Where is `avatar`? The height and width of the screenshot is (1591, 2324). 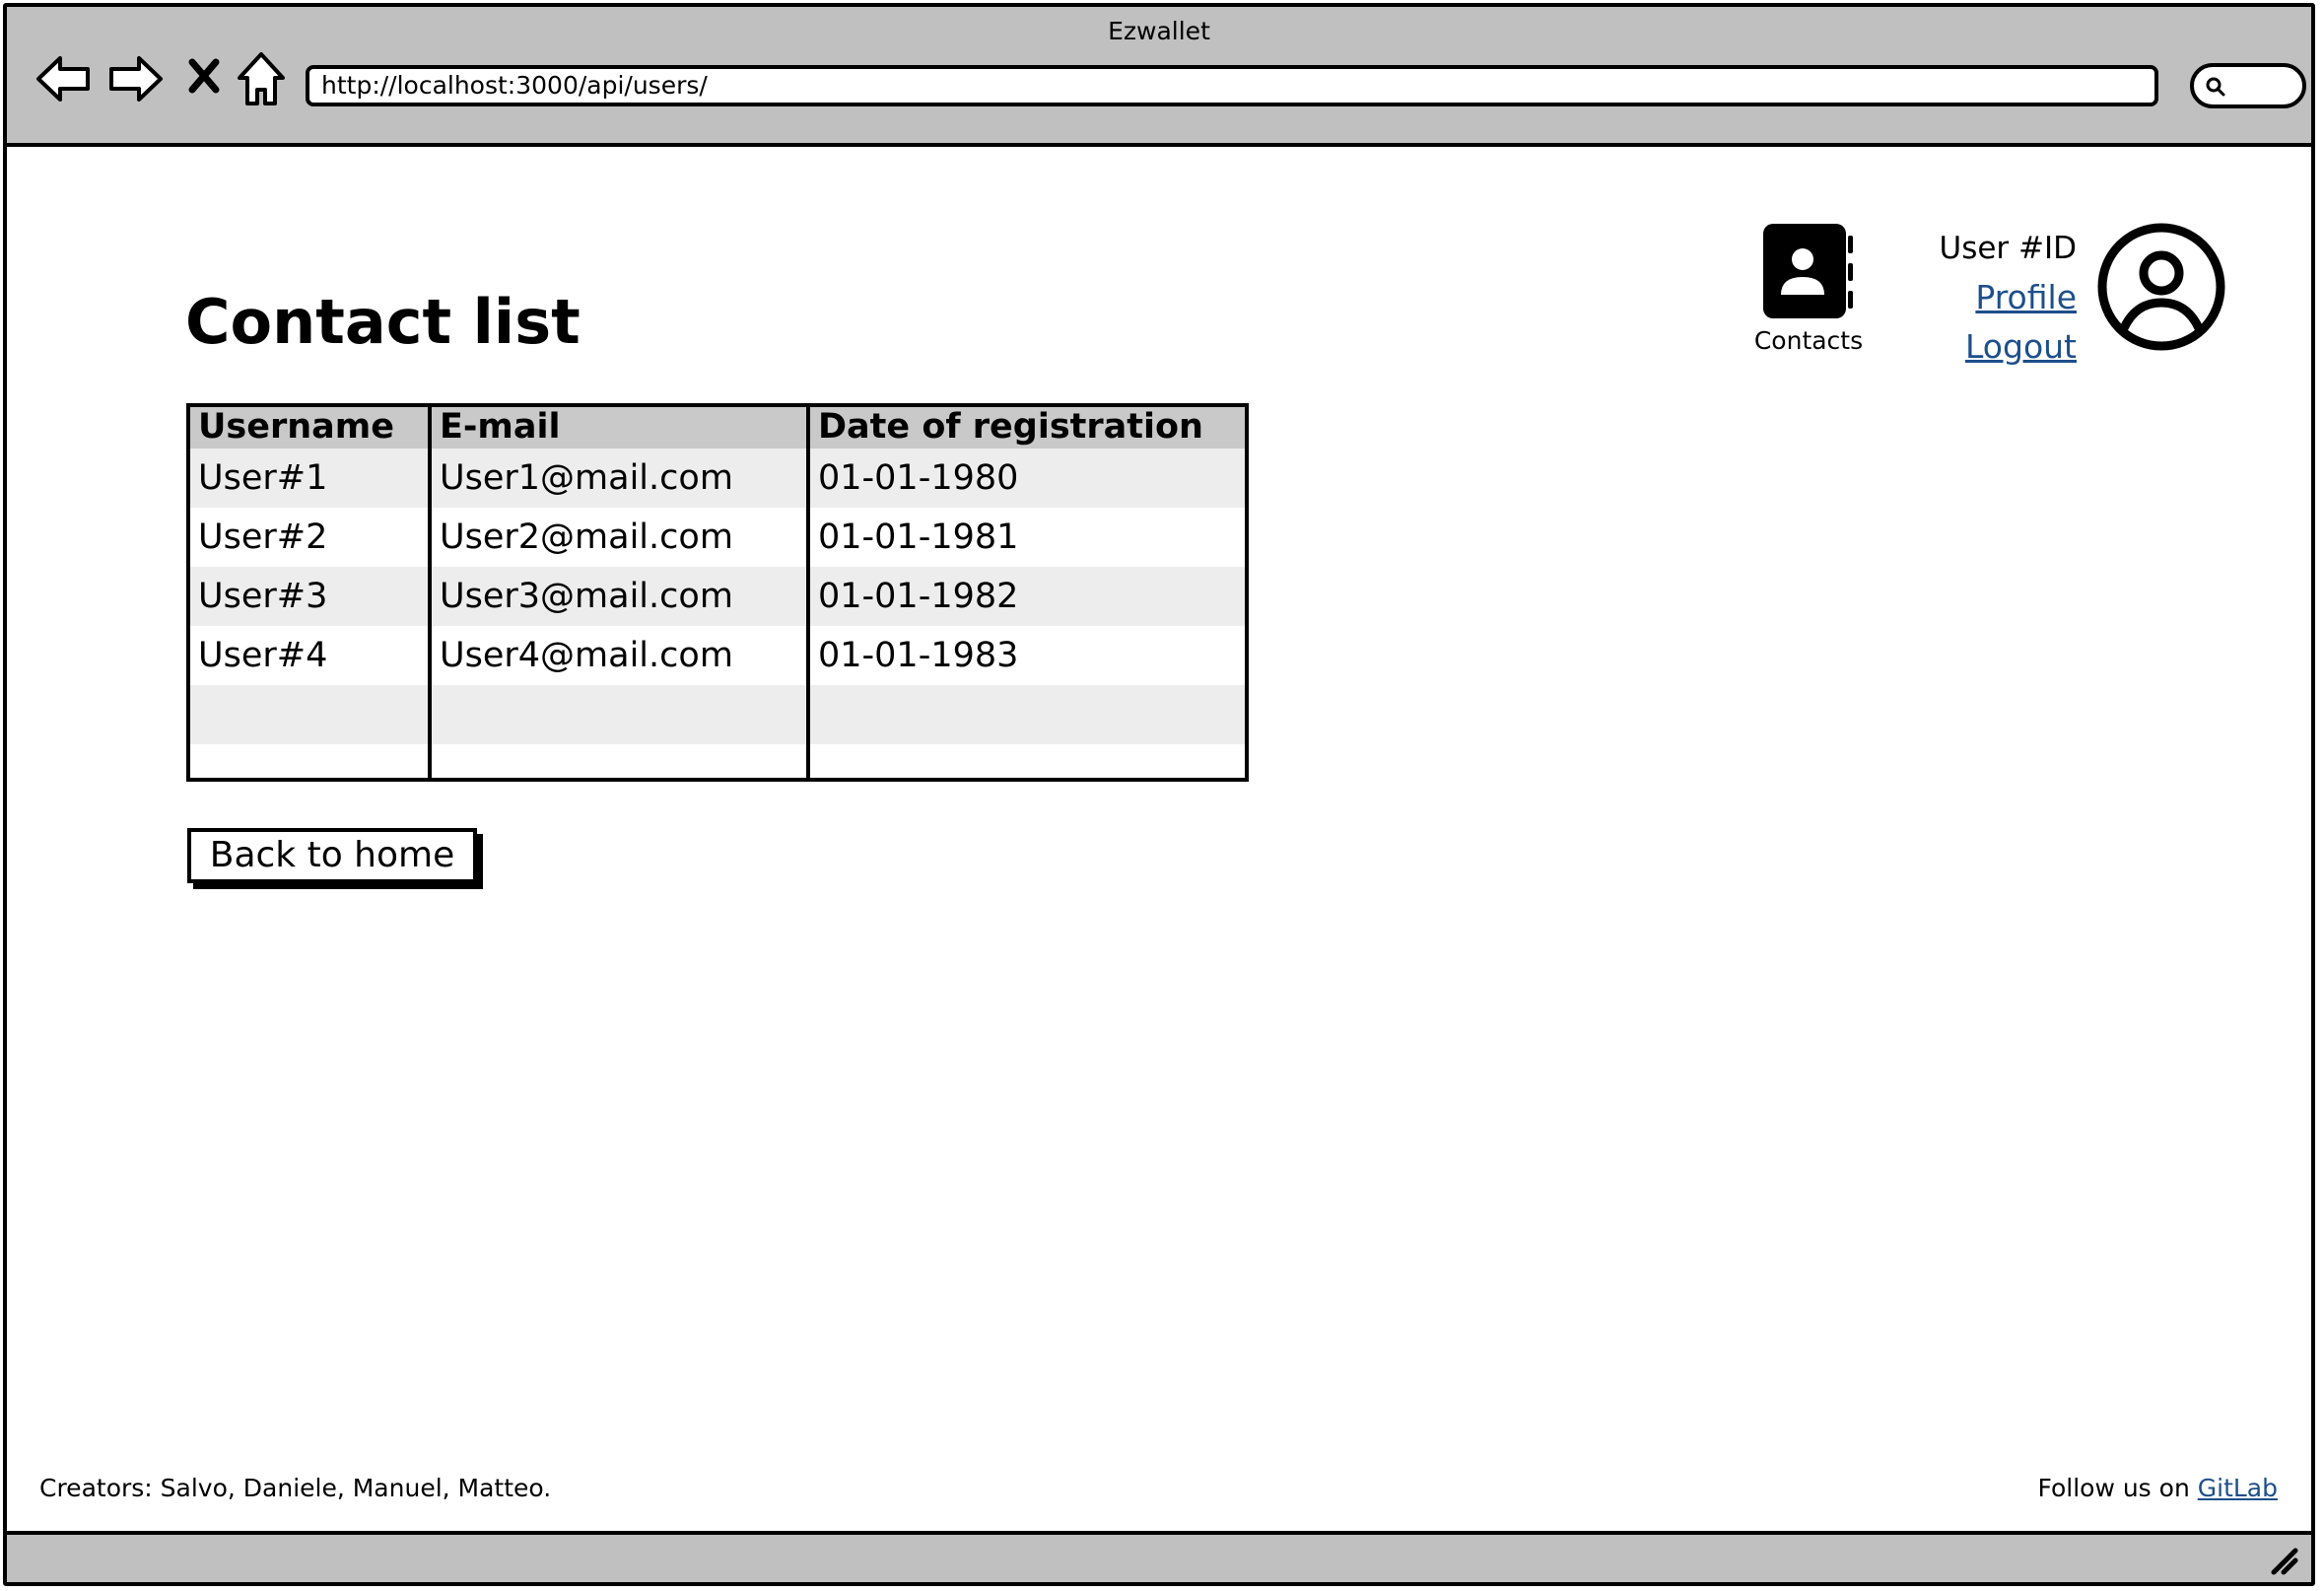 avatar is located at coordinates (2161, 289).